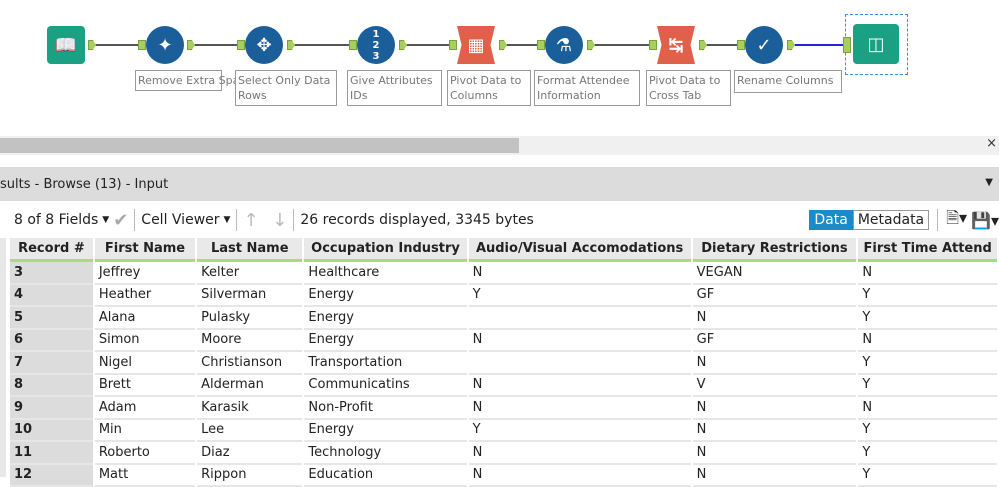 This screenshot has width=999, height=487. I want to click on table-cell: Matt, so click(145, 476).